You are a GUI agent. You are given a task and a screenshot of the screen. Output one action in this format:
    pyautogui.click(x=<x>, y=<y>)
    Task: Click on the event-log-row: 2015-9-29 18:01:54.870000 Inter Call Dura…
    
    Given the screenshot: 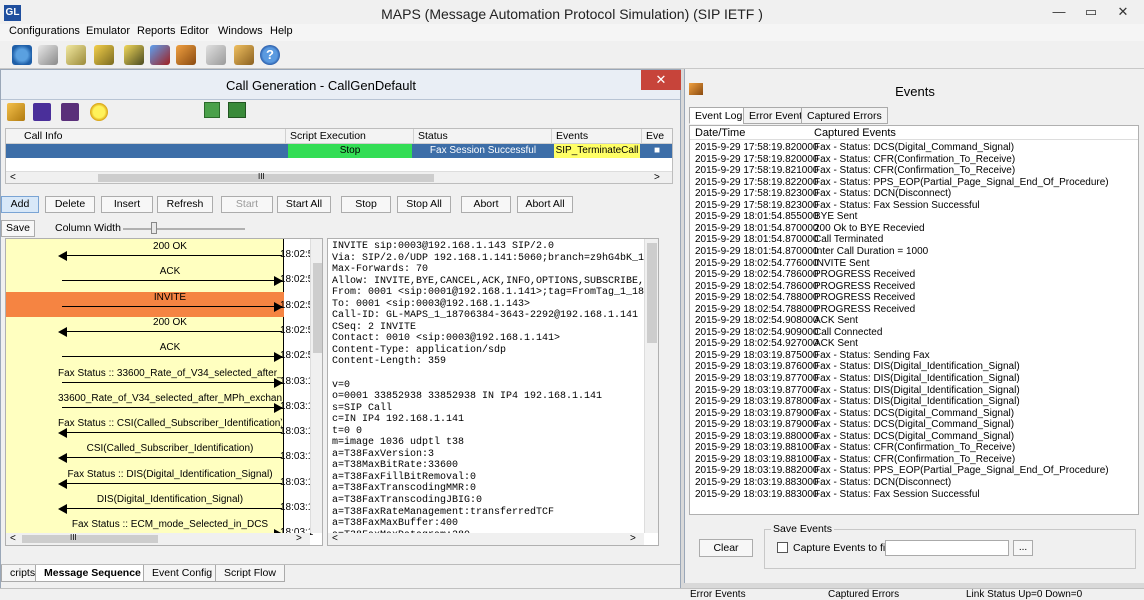 What is the action you would take?
    pyautogui.click(x=914, y=252)
    